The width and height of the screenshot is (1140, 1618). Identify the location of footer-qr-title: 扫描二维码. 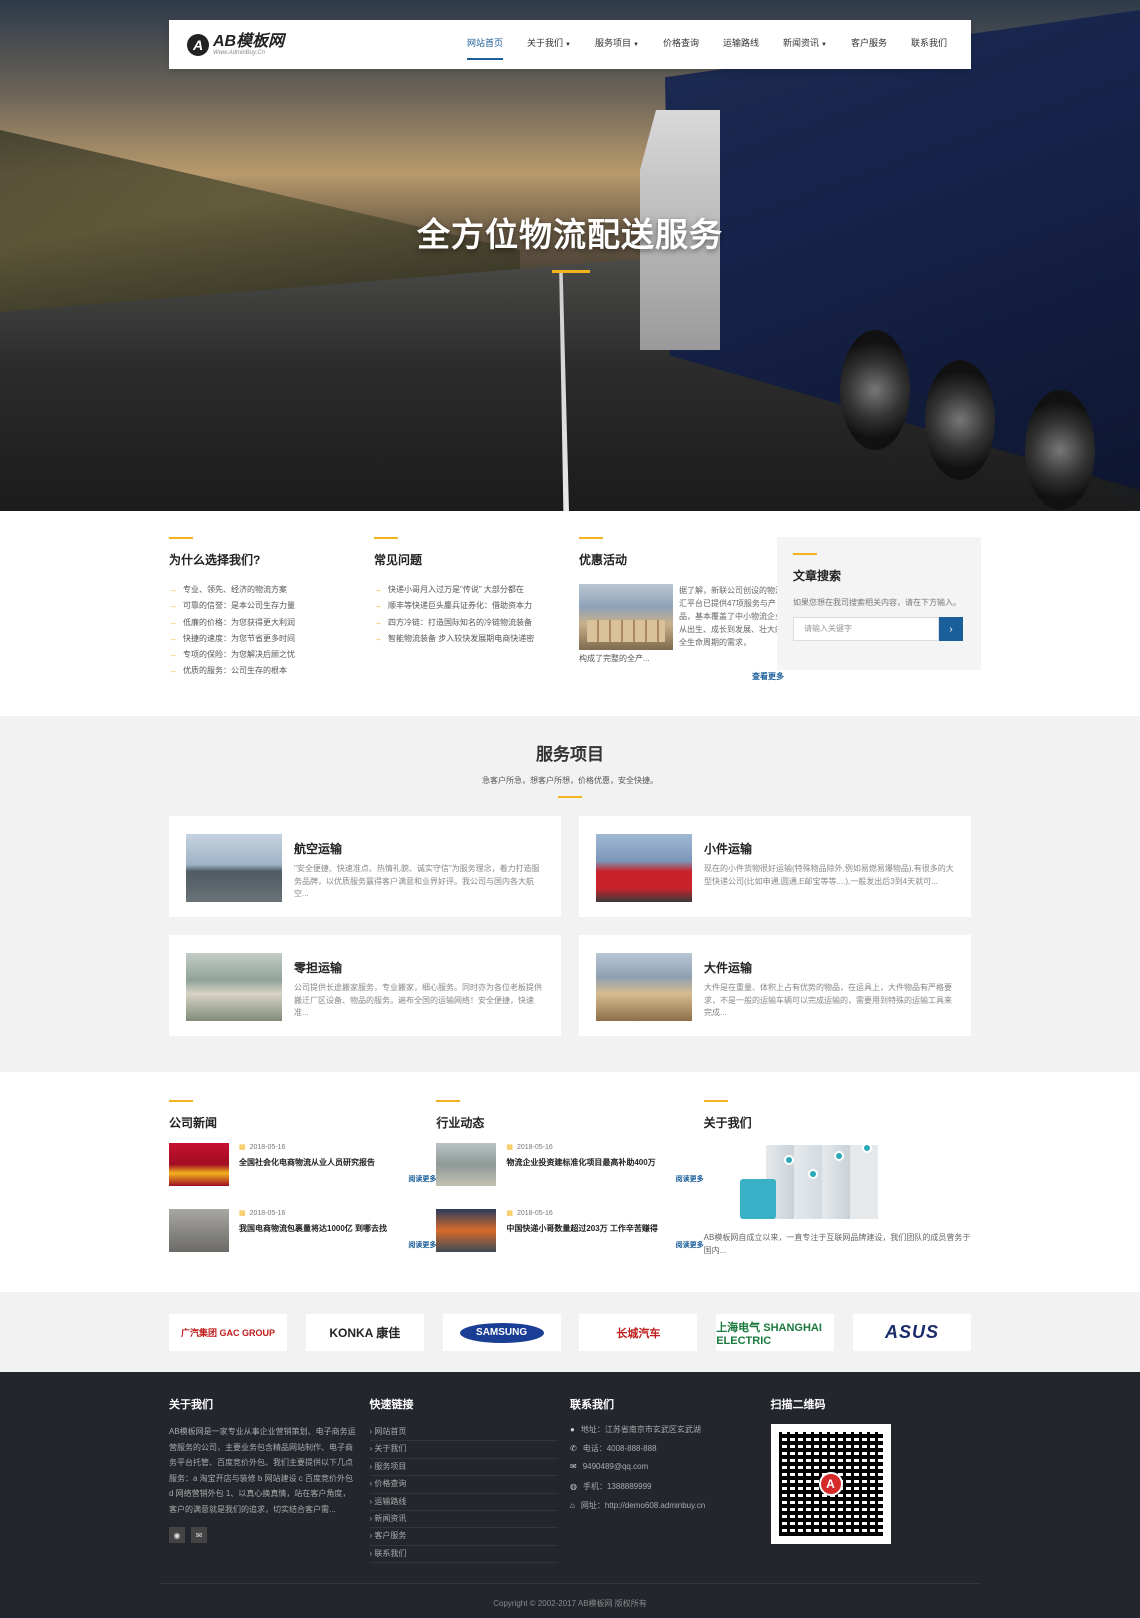
(798, 1405).